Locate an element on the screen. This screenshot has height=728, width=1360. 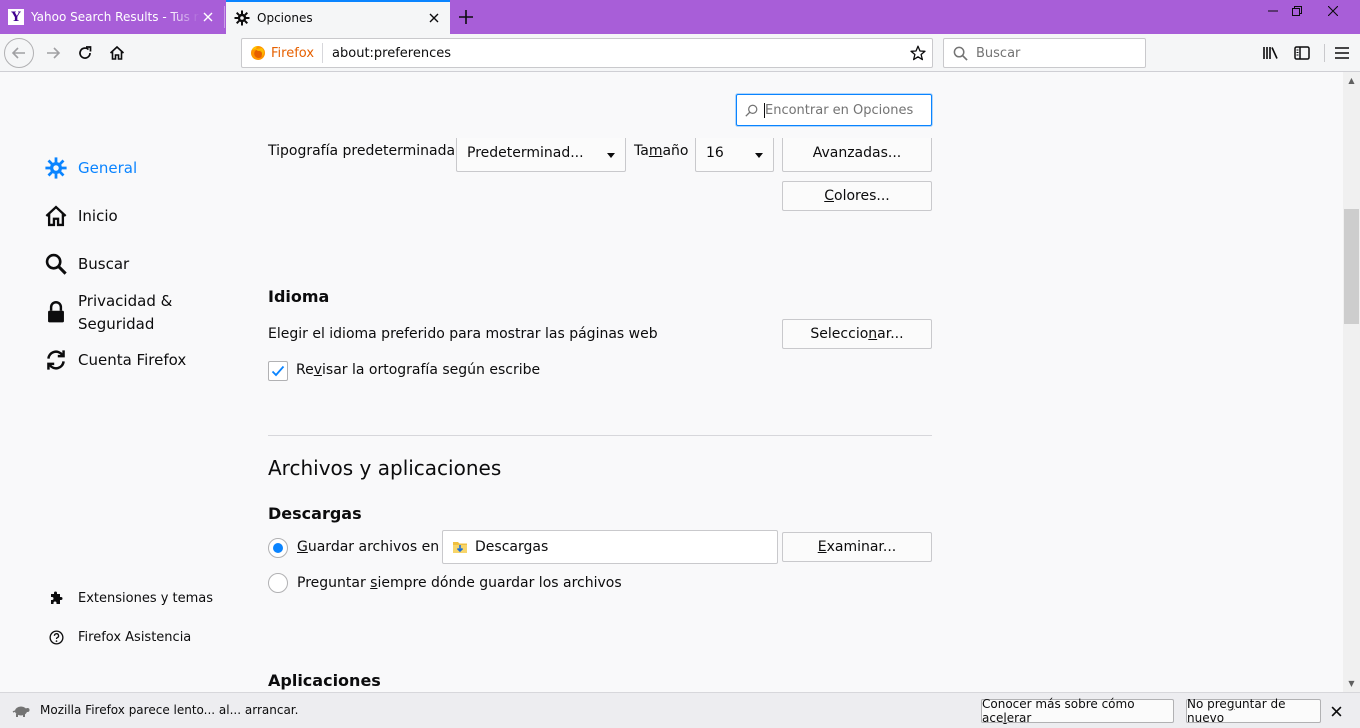
find-placeholder: Encontrar en Opciones is located at coordinates (839, 110).